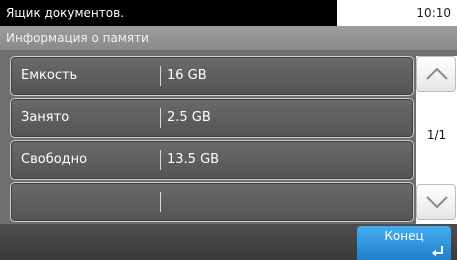  I want to click on status-bar: Ящик документов. 10:10, so click(228, 13).